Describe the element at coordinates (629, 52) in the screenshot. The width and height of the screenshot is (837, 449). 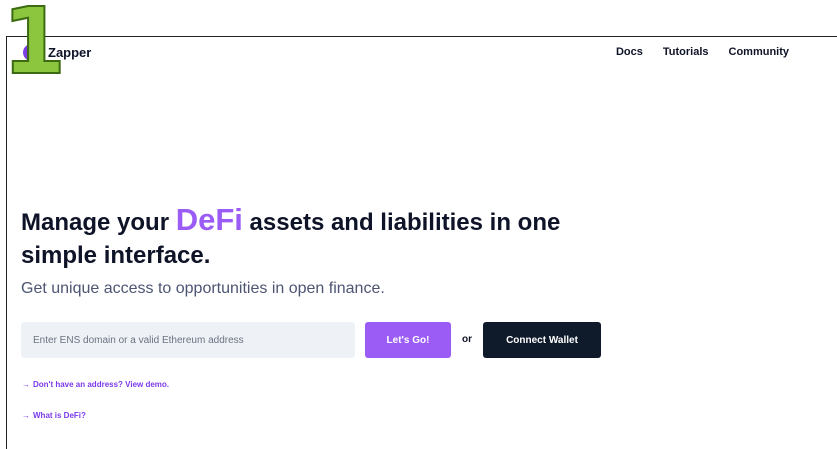
I see `nav-docs: Docs` at that location.